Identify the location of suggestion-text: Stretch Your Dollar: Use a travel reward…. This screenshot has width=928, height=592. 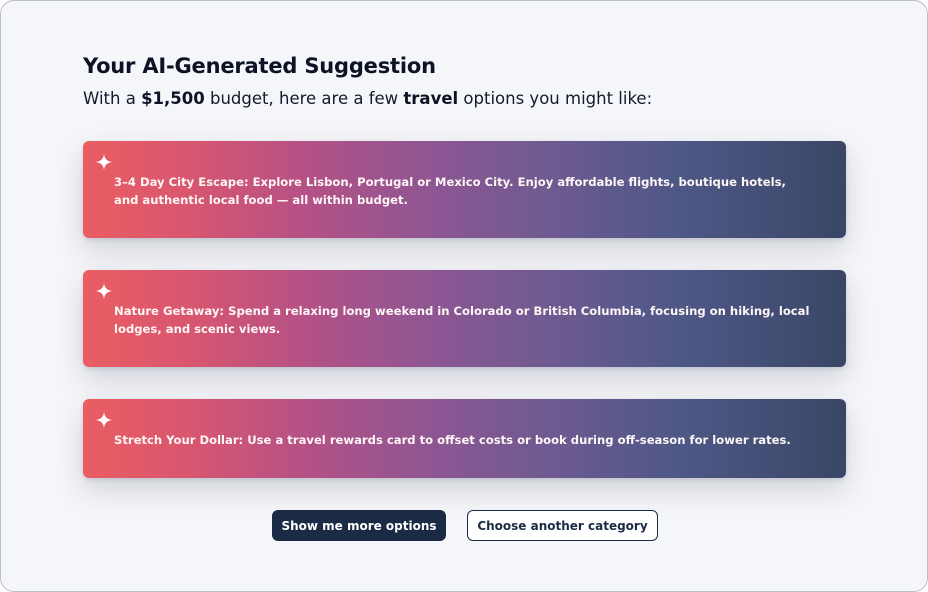
(452, 440).